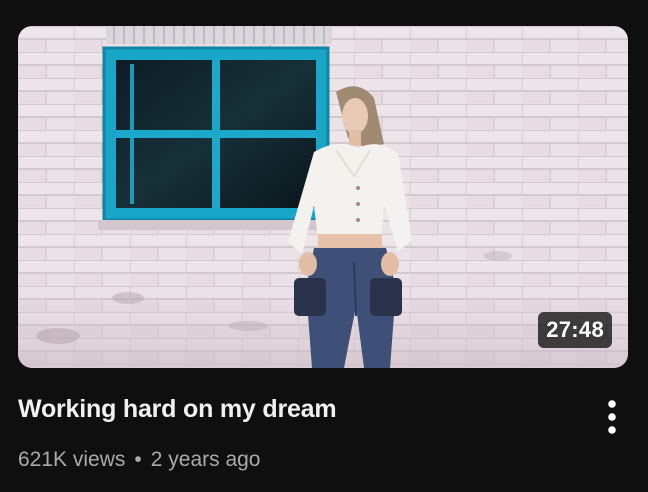  Describe the element at coordinates (72, 459) in the screenshot. I see `view-count: 621K views` at that location.